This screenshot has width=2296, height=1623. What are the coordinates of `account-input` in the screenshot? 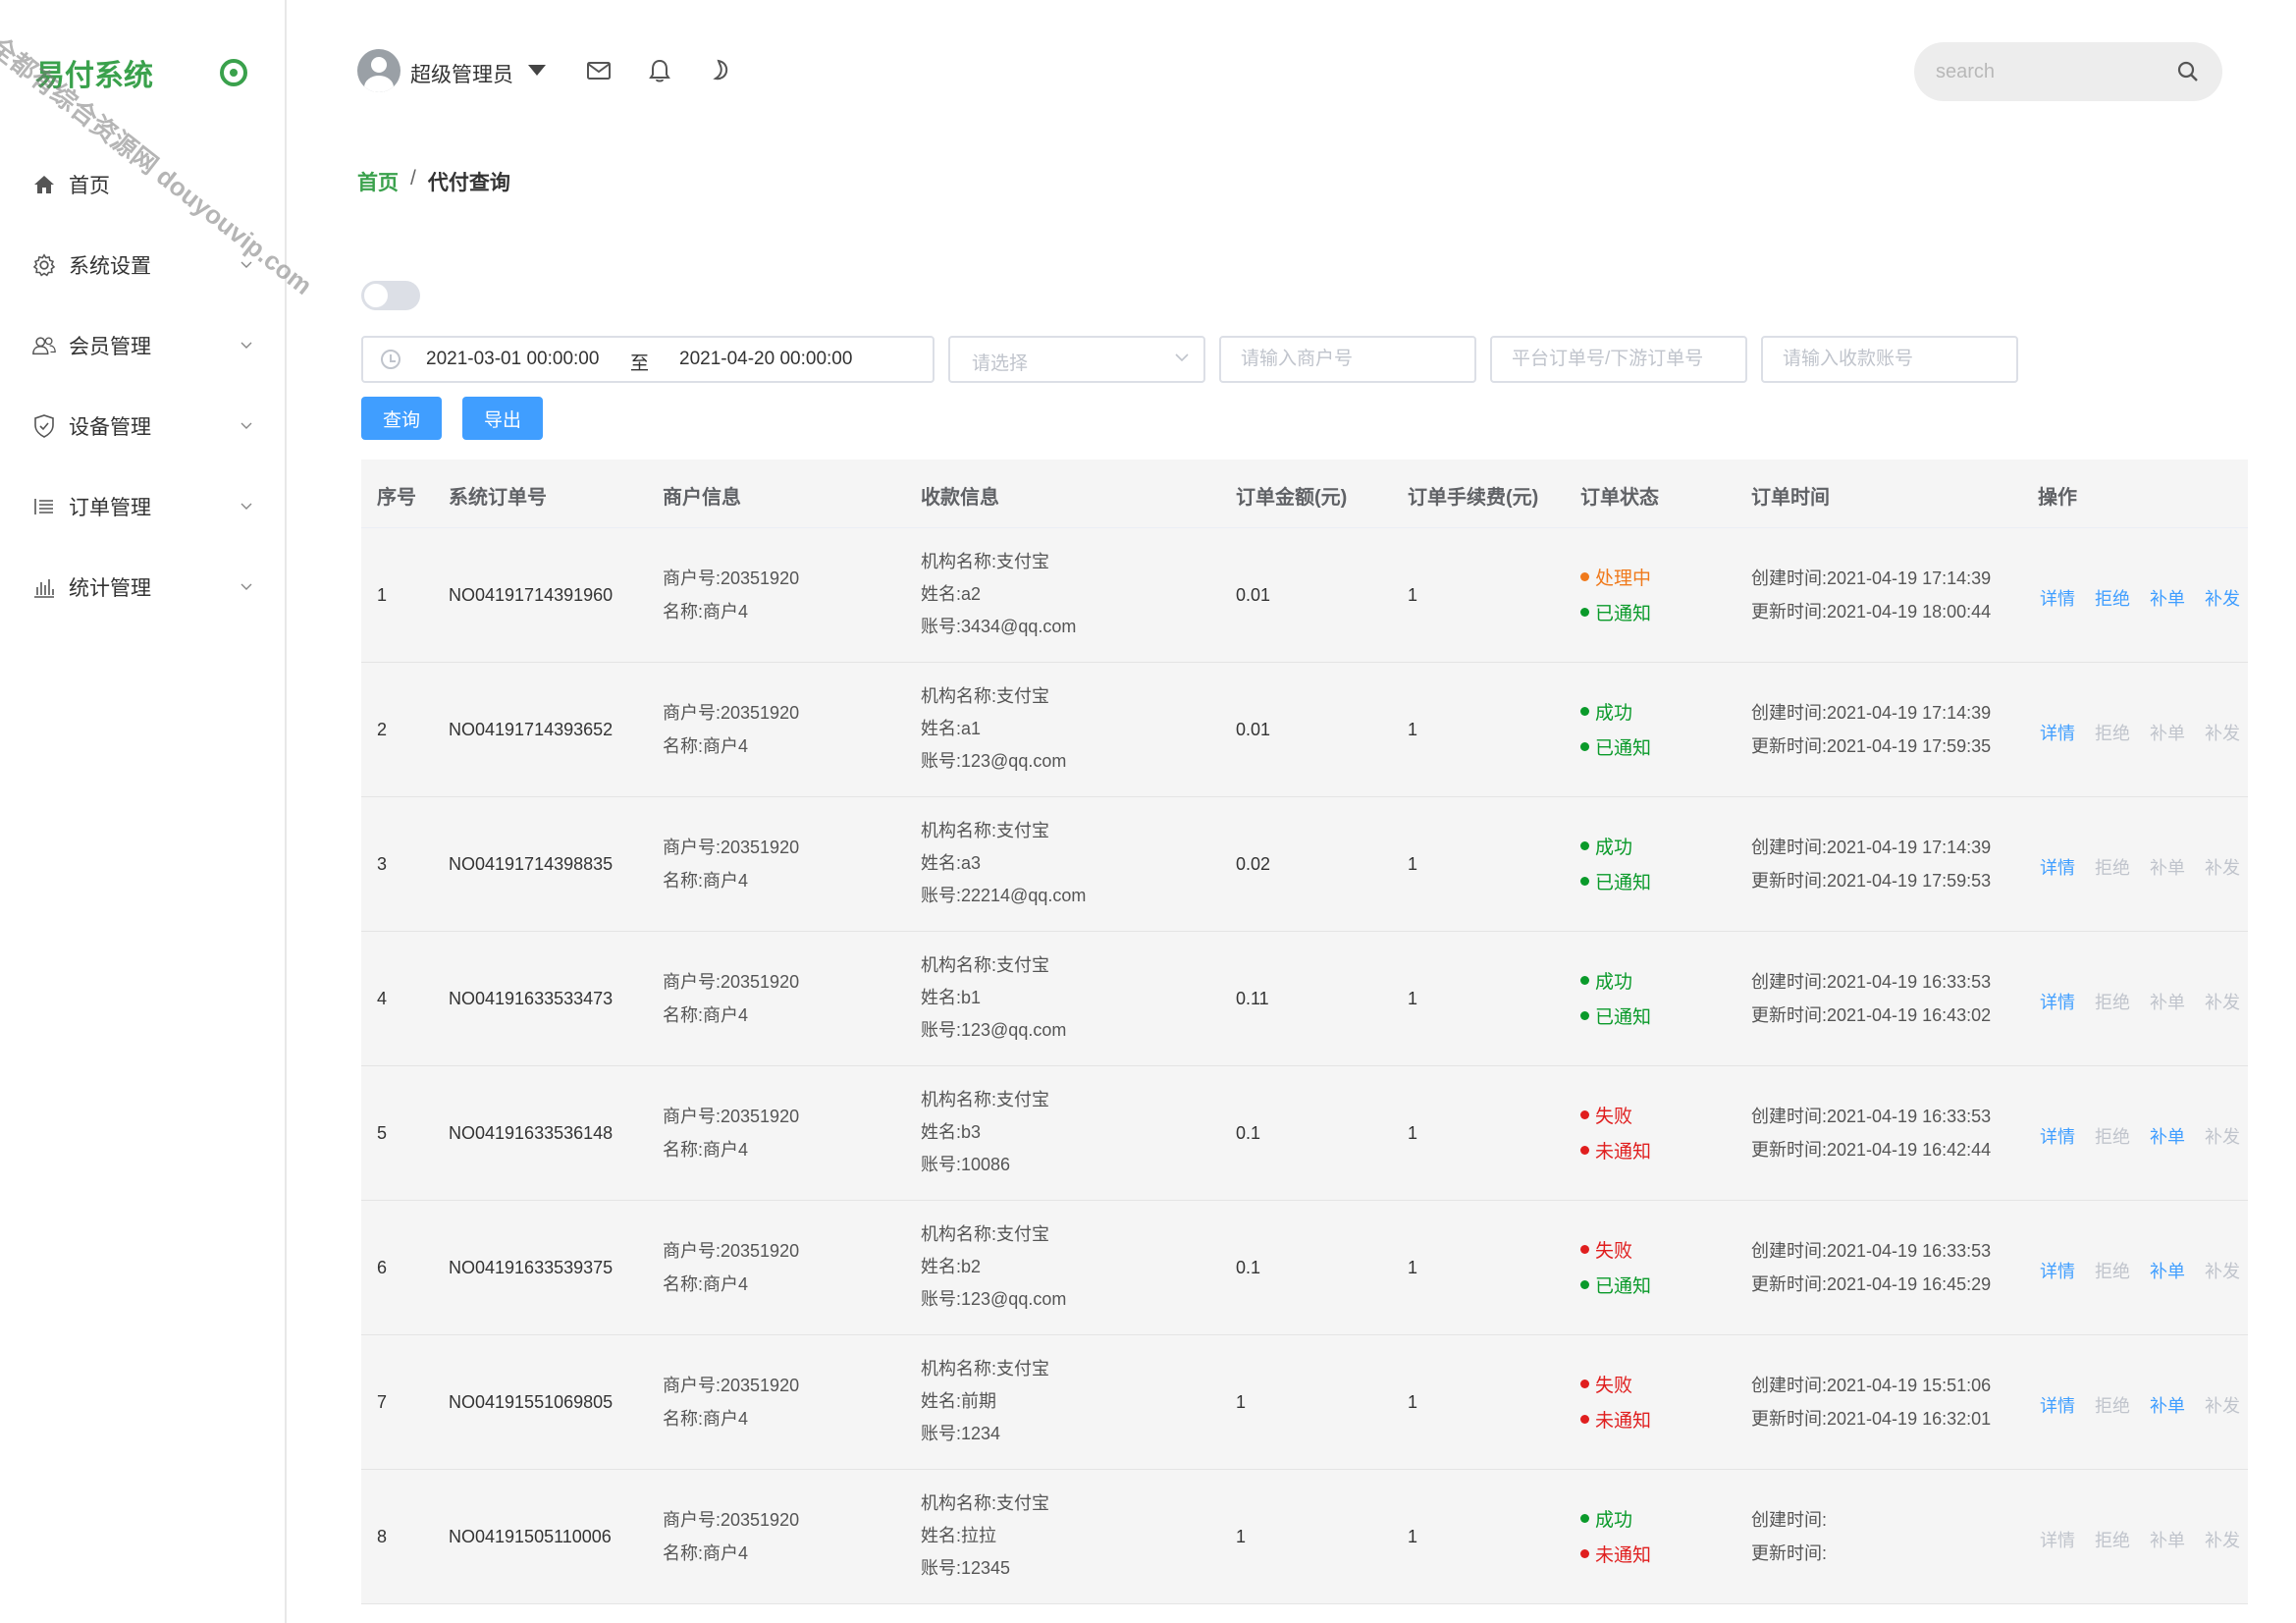 It's located at (1889, 359).